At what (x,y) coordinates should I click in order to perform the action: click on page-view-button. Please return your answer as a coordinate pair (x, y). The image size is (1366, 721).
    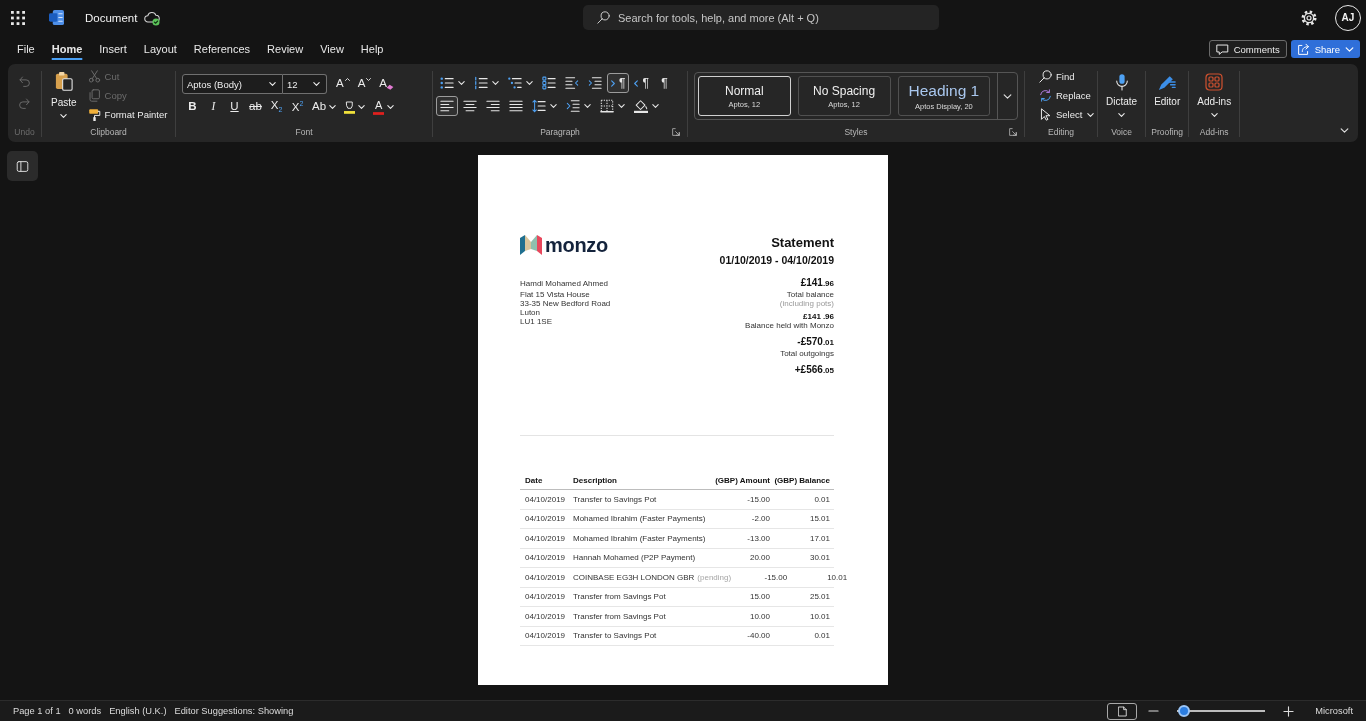
    Looking at the image, I should click on (1122, 711).